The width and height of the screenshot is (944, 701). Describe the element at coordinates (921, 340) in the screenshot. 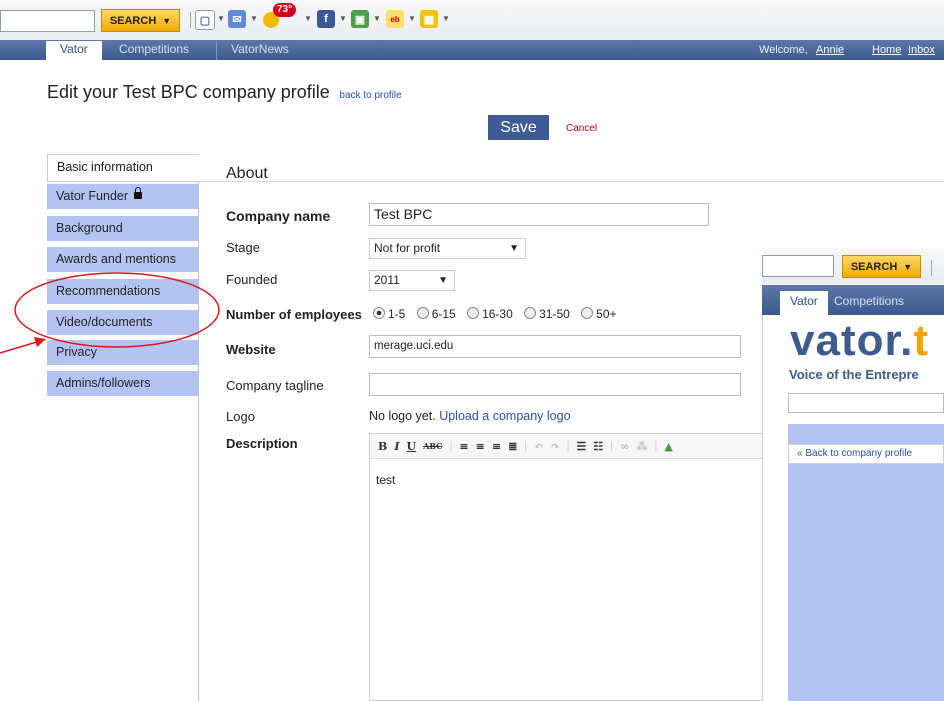

I see `logo-accent-text: t` at that location.